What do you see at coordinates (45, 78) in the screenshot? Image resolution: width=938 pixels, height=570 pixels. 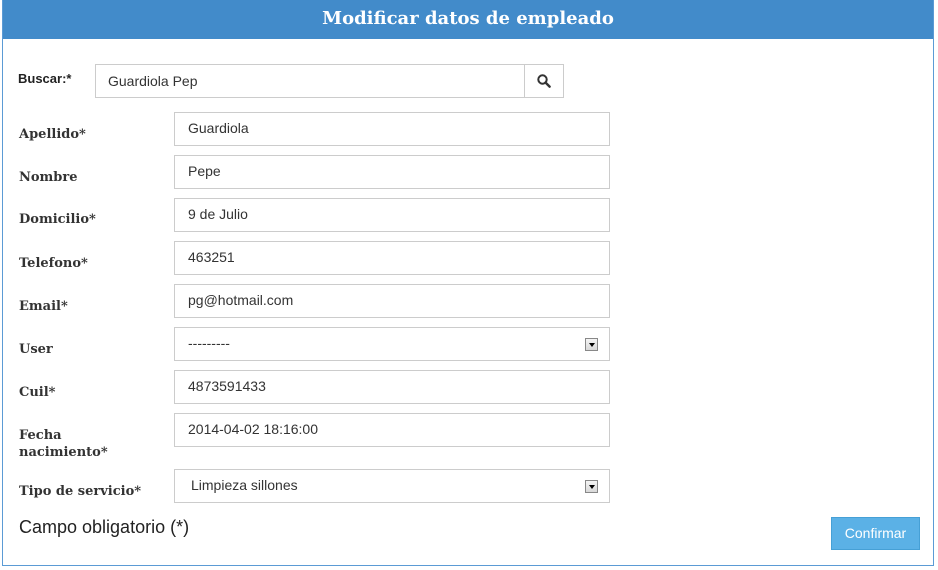 I see `search-label: Buscar:*` at bounding box center [45, 78].